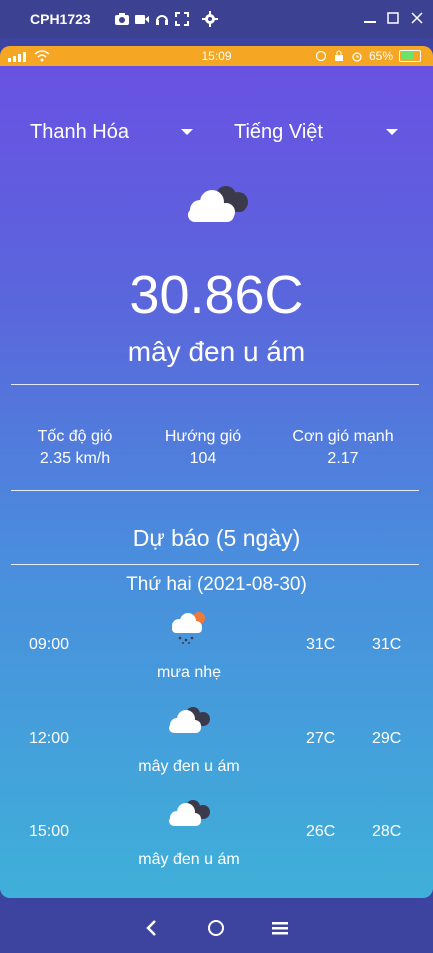  I want to click on back-icon, so click(152, 928).